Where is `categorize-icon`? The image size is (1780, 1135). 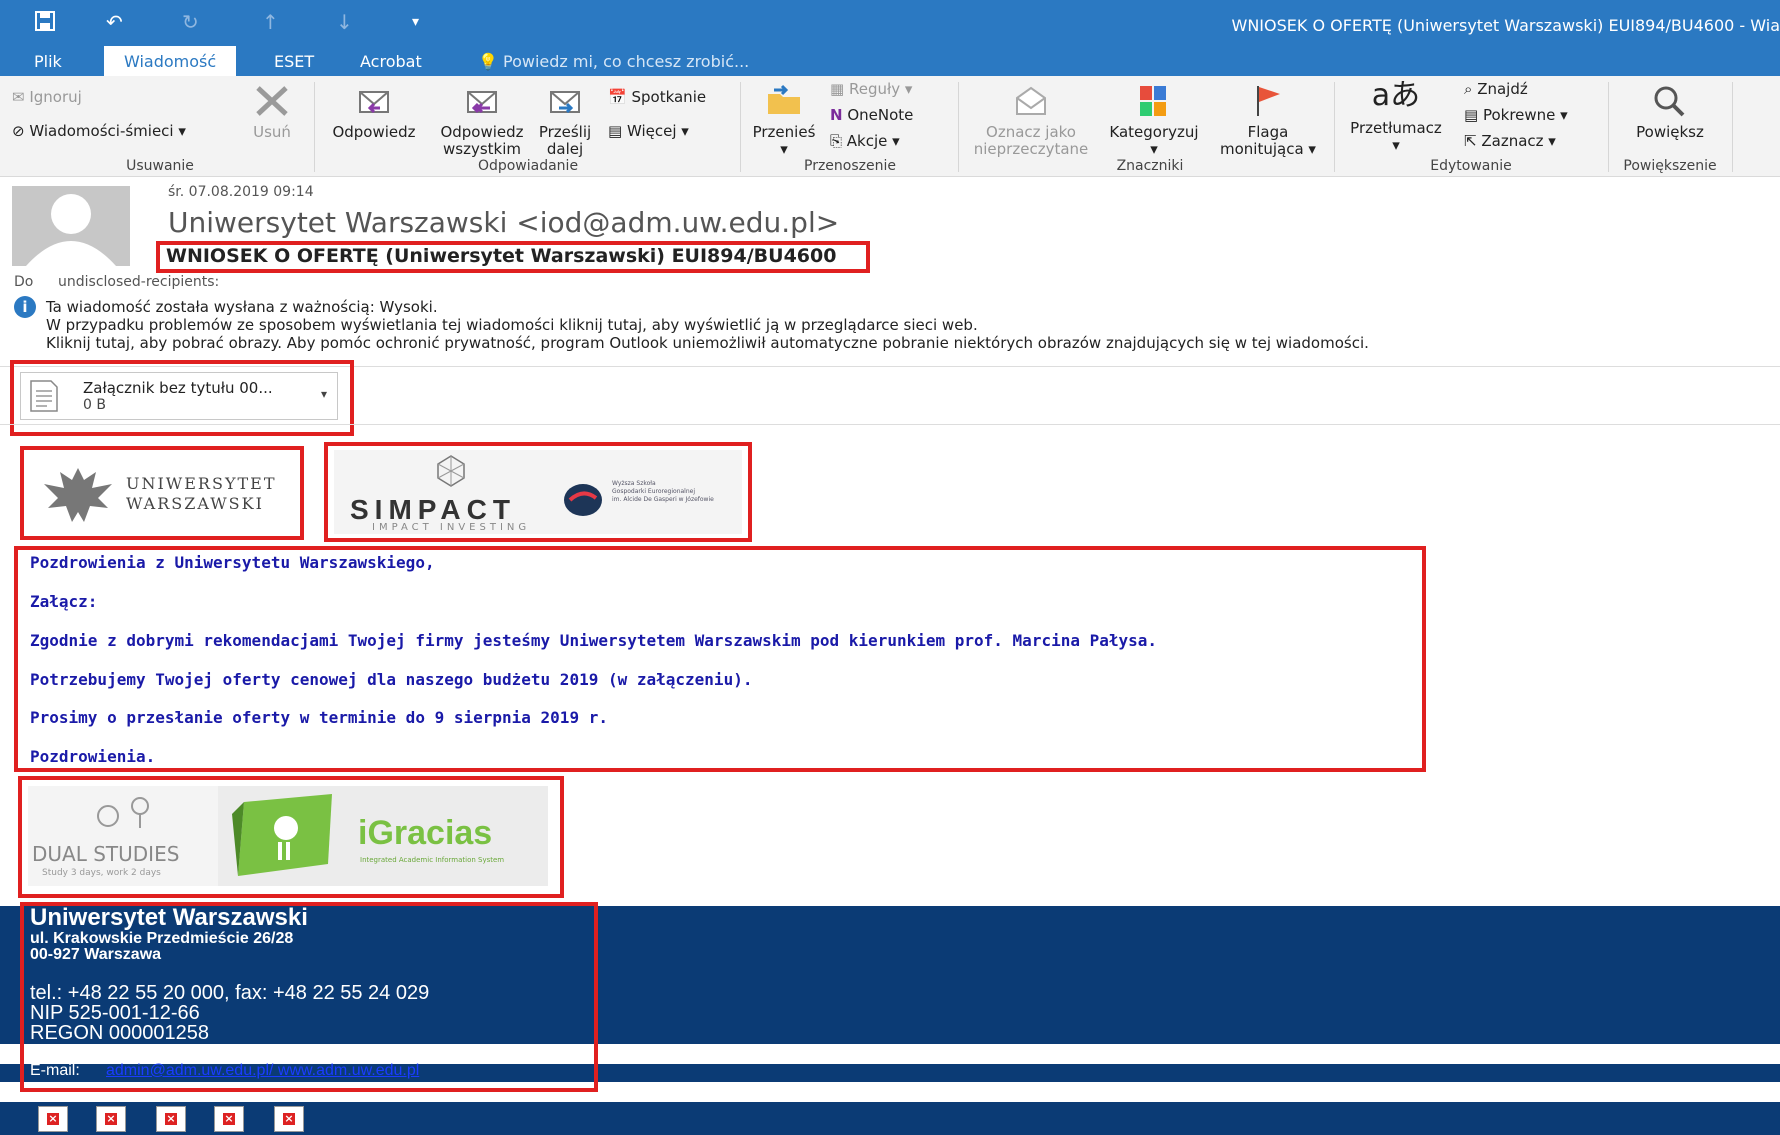
categorize-icon is located at coordinates (1153, 101).